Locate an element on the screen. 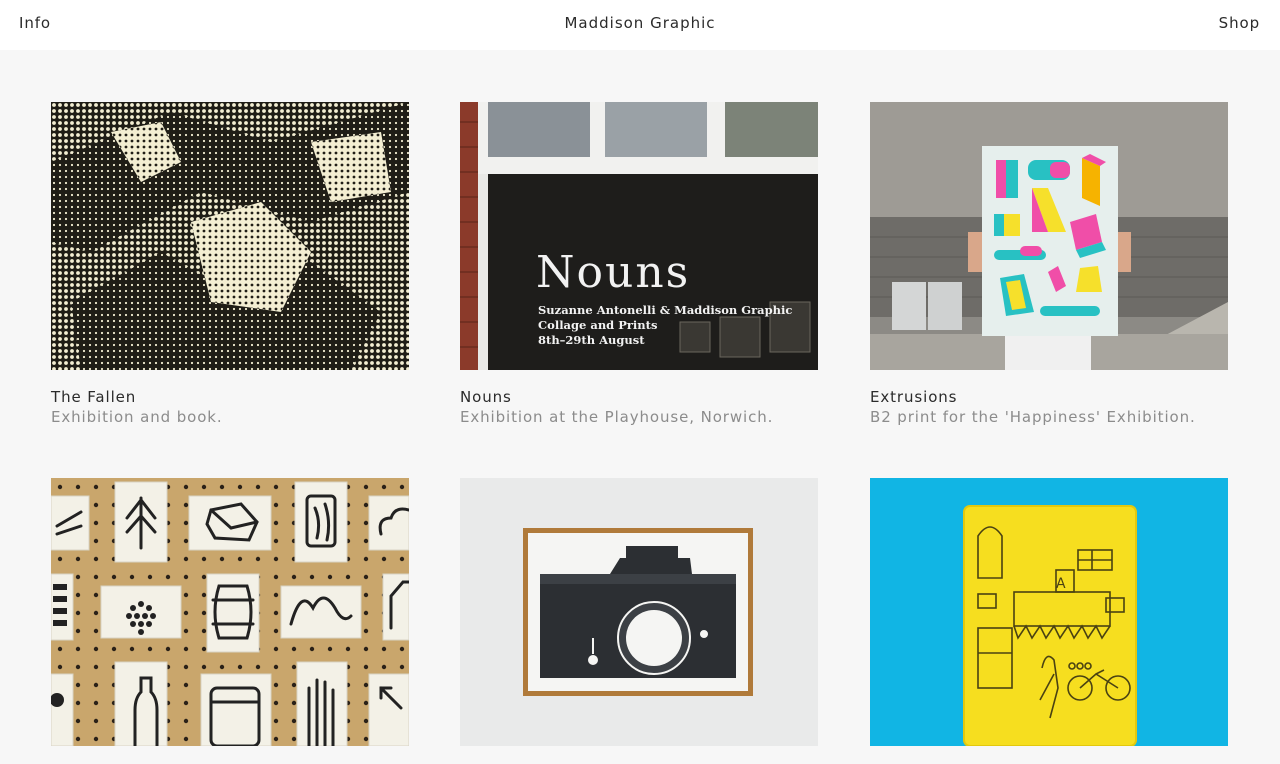  project-image-camera-print is located at coordinates (639, 612).